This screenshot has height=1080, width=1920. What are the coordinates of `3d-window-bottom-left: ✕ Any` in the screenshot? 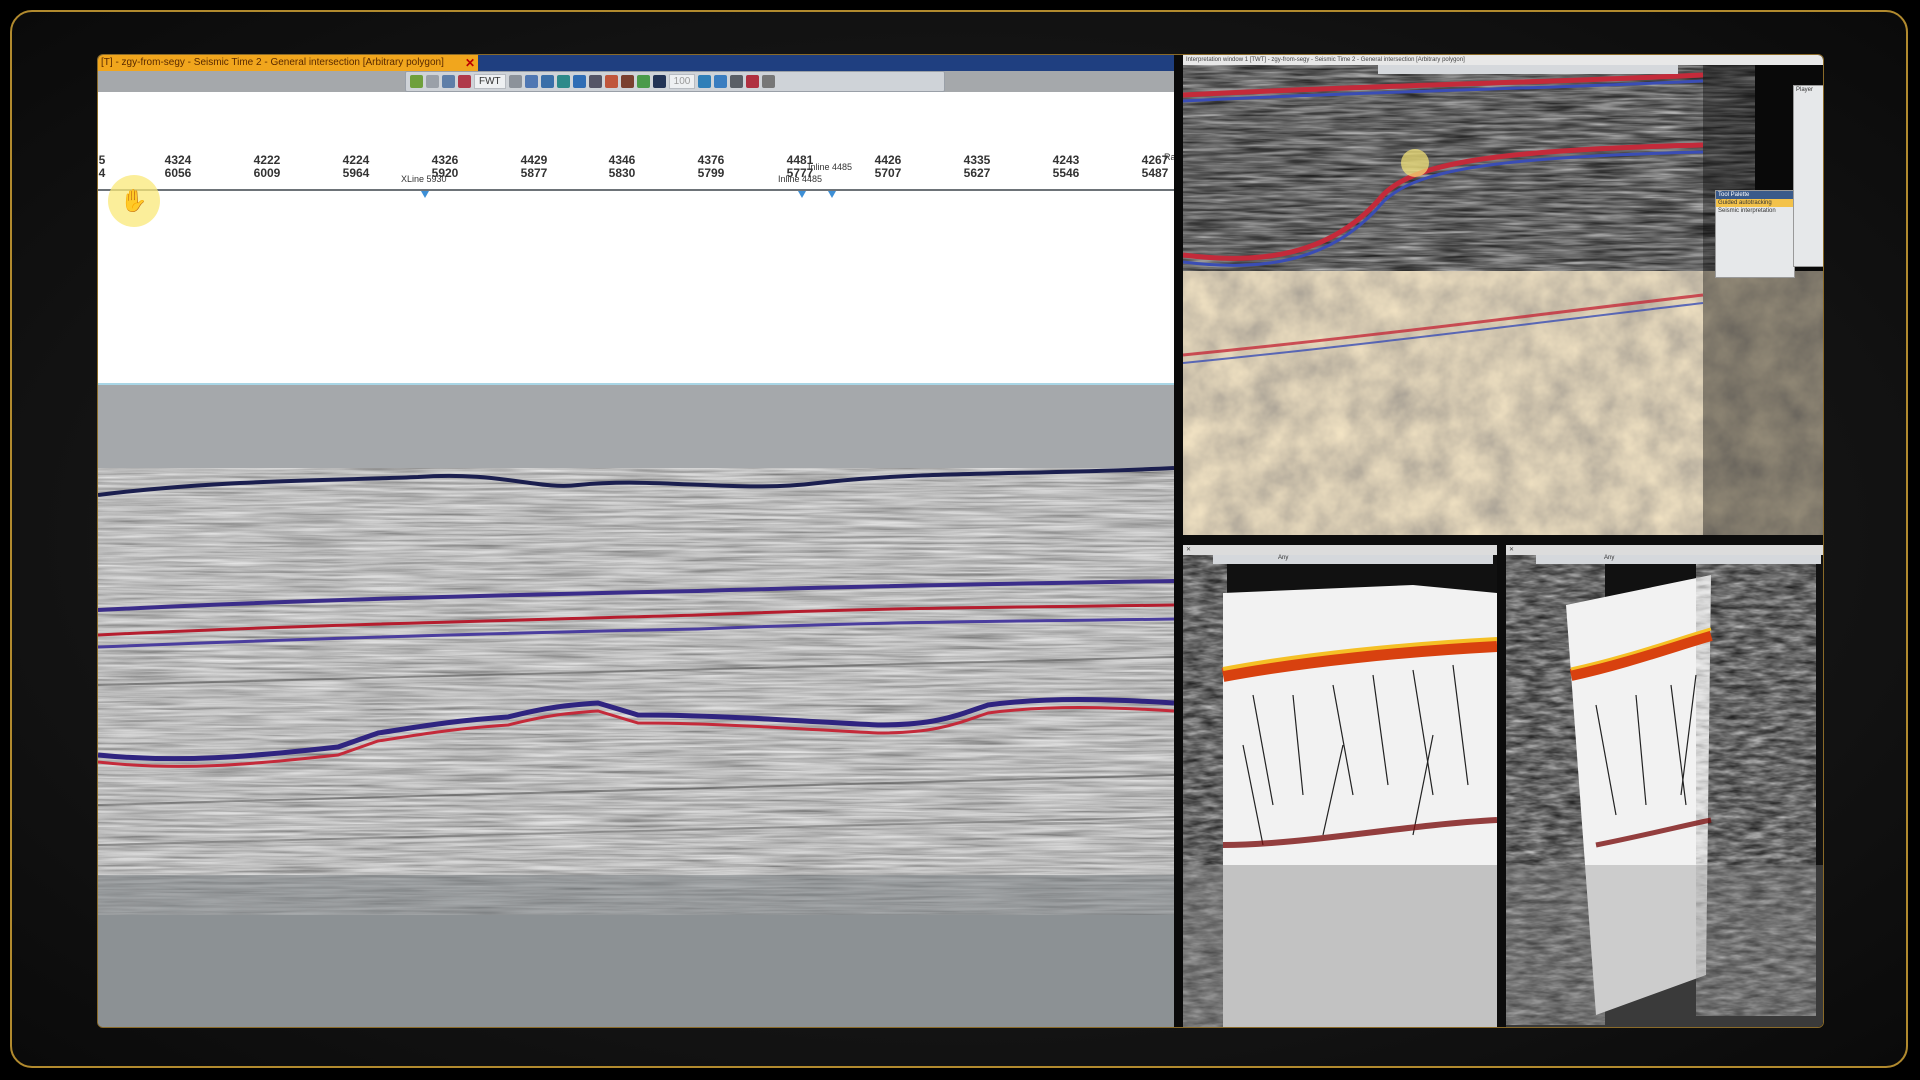 It's located at (1340, 786).